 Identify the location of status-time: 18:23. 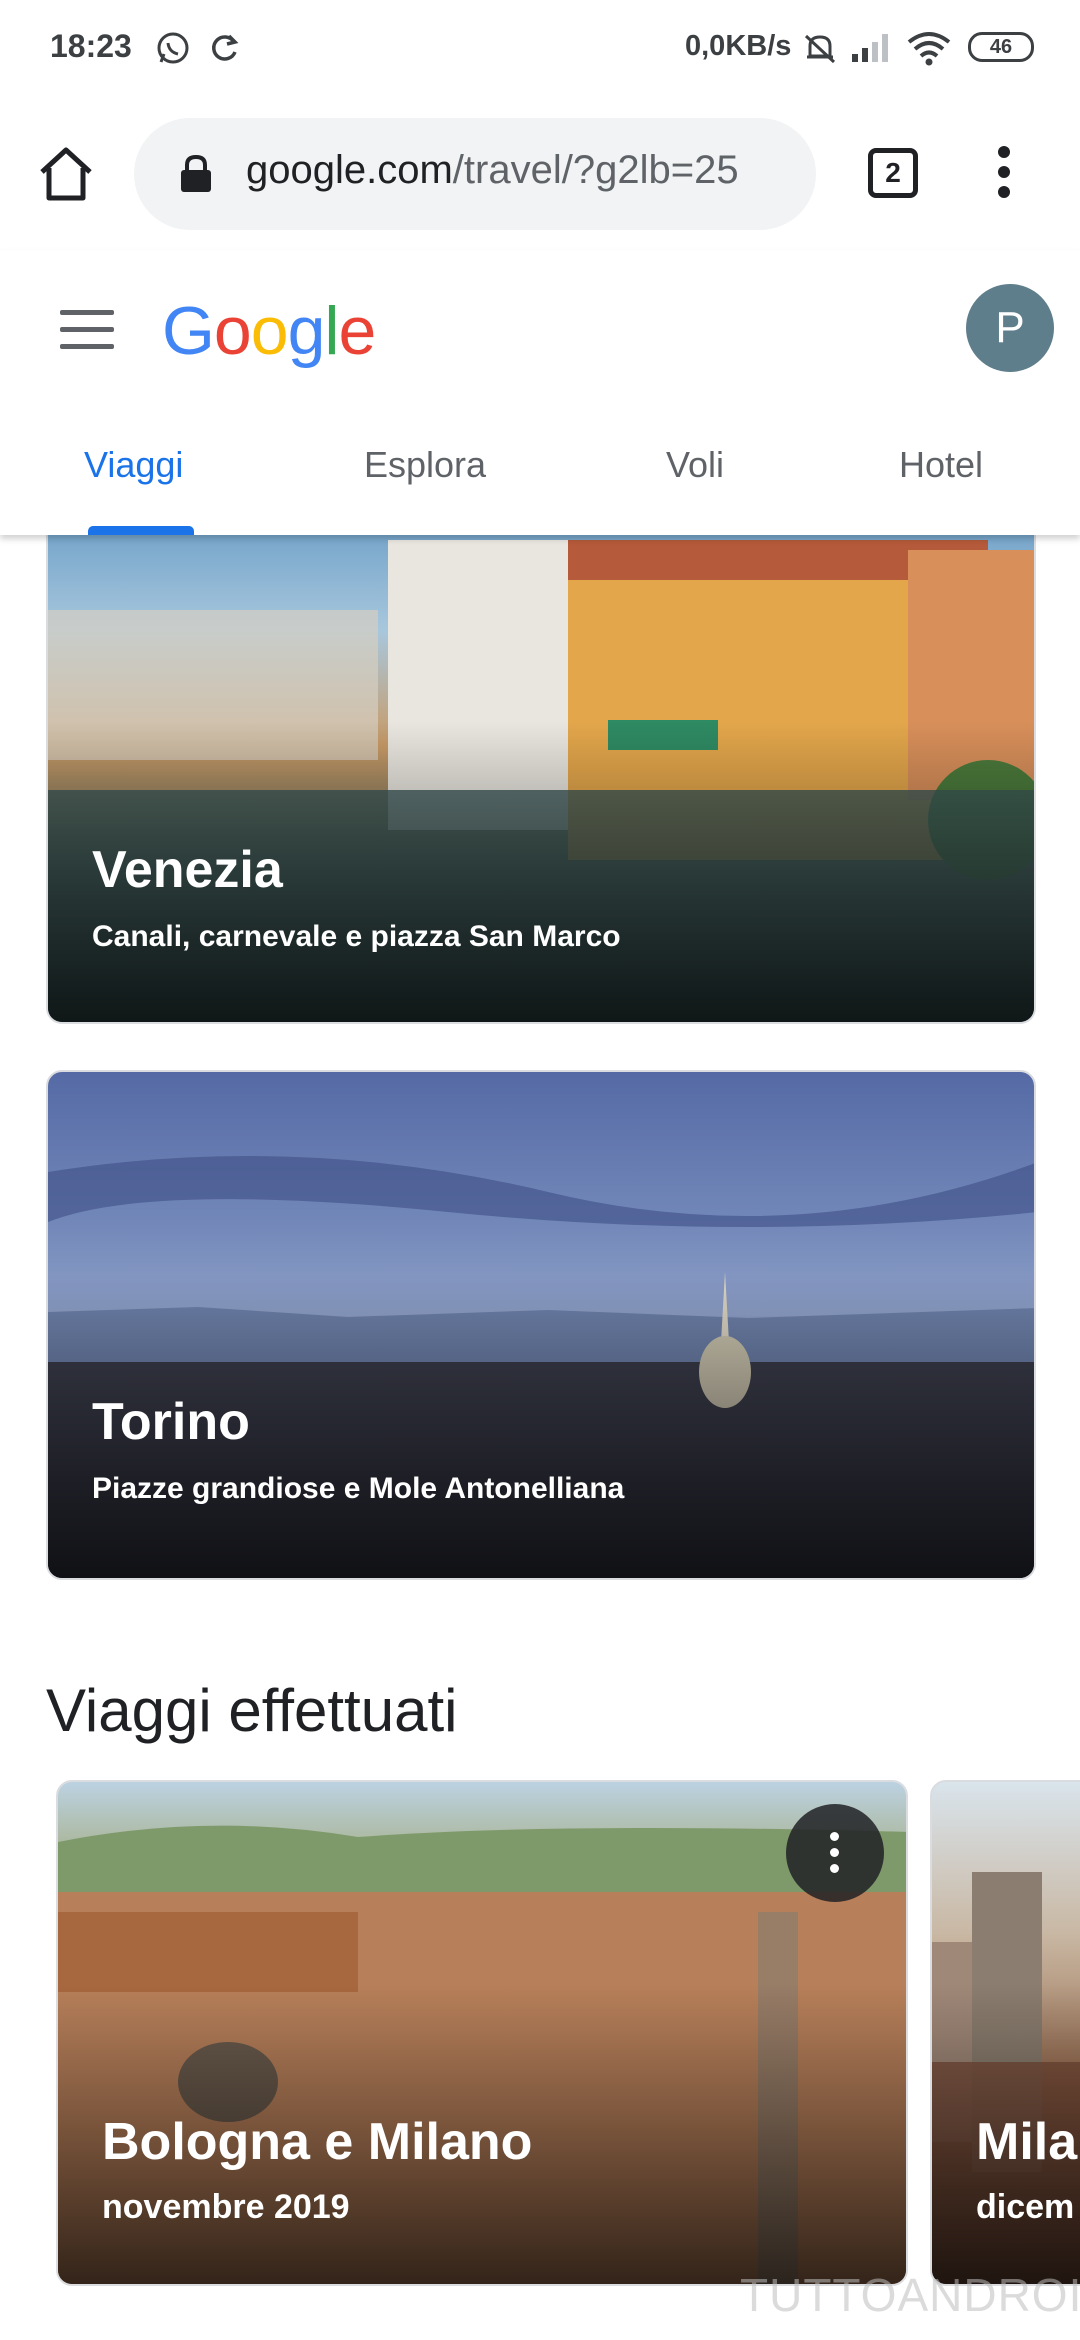
(91, 46).